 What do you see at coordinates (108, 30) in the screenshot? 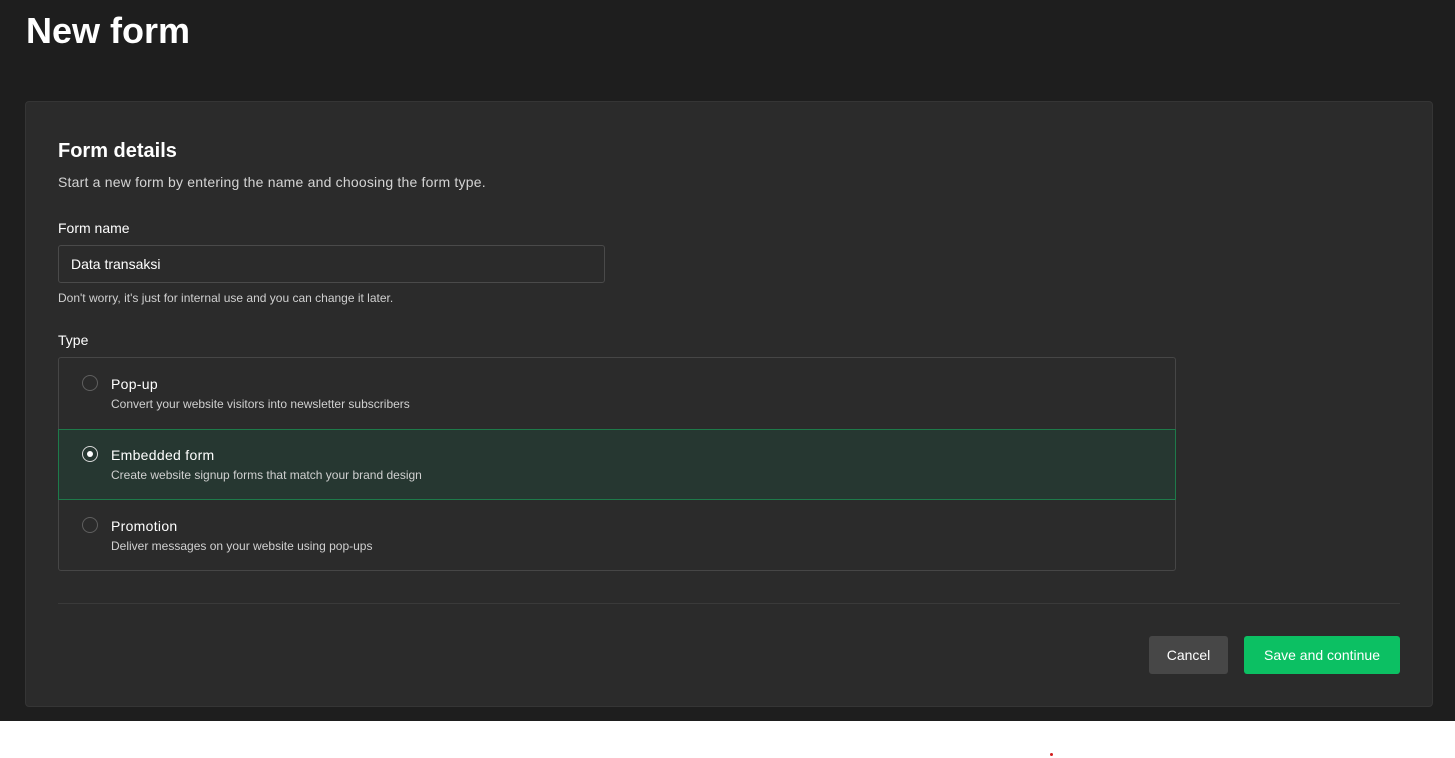
I see `page-title: New form` at bounding box center [108, 30].